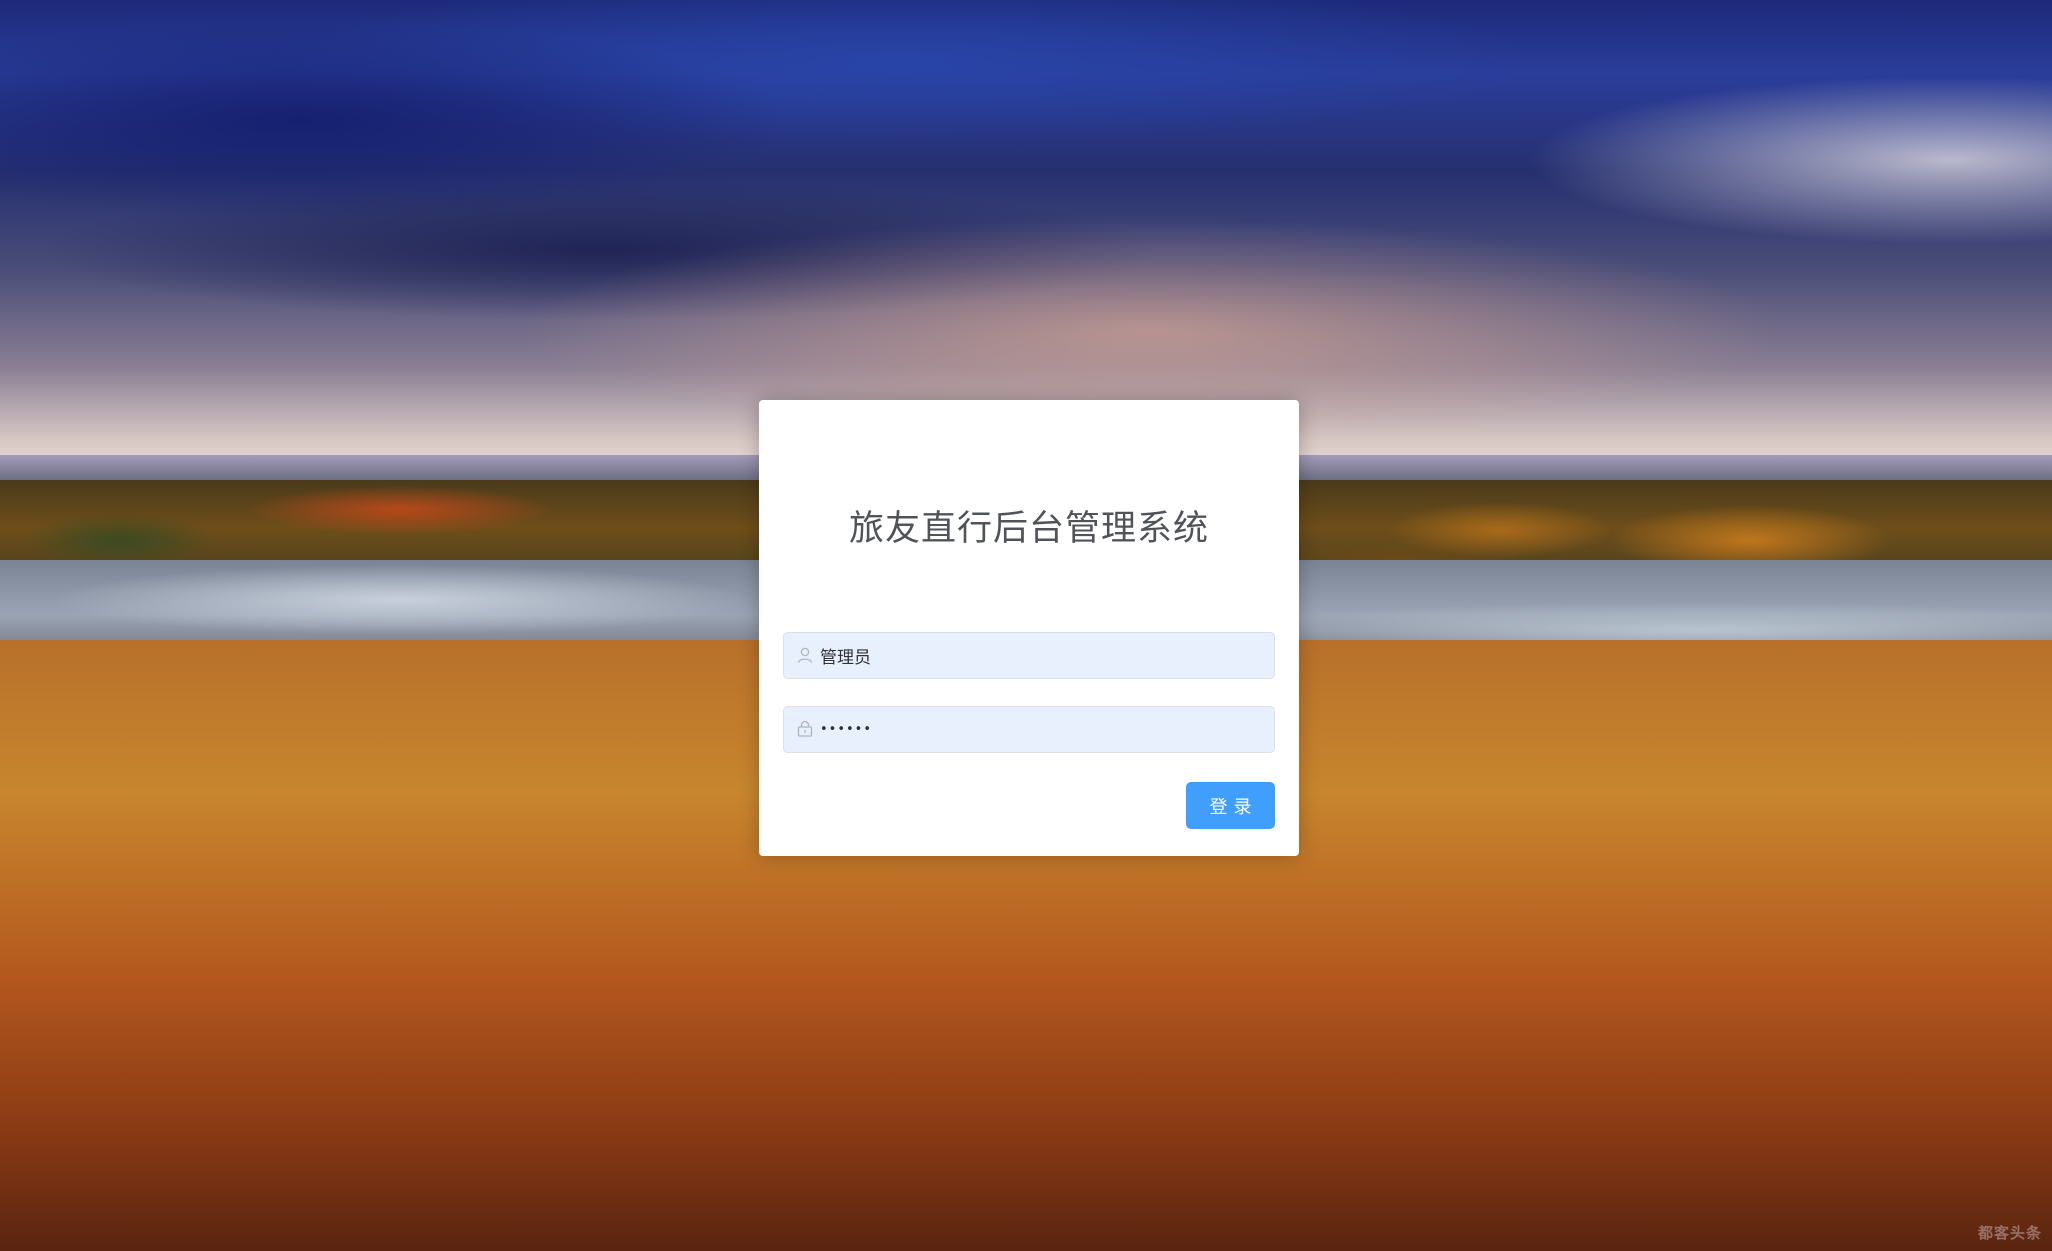  What do you see at coordinates (1040, 729) in the screenshot?
I see `password-input` at bounding box center [1040, 729].